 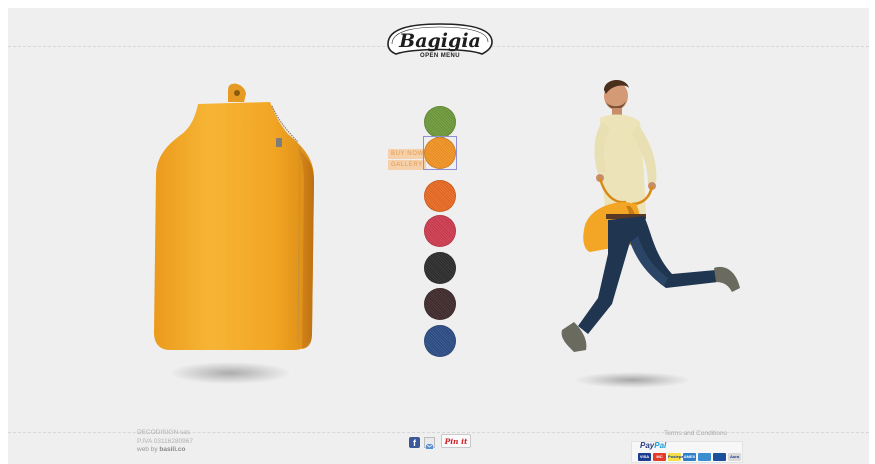 I want to click on pinterest-pin-it-button: Pin it, so click(x=456, y=441).